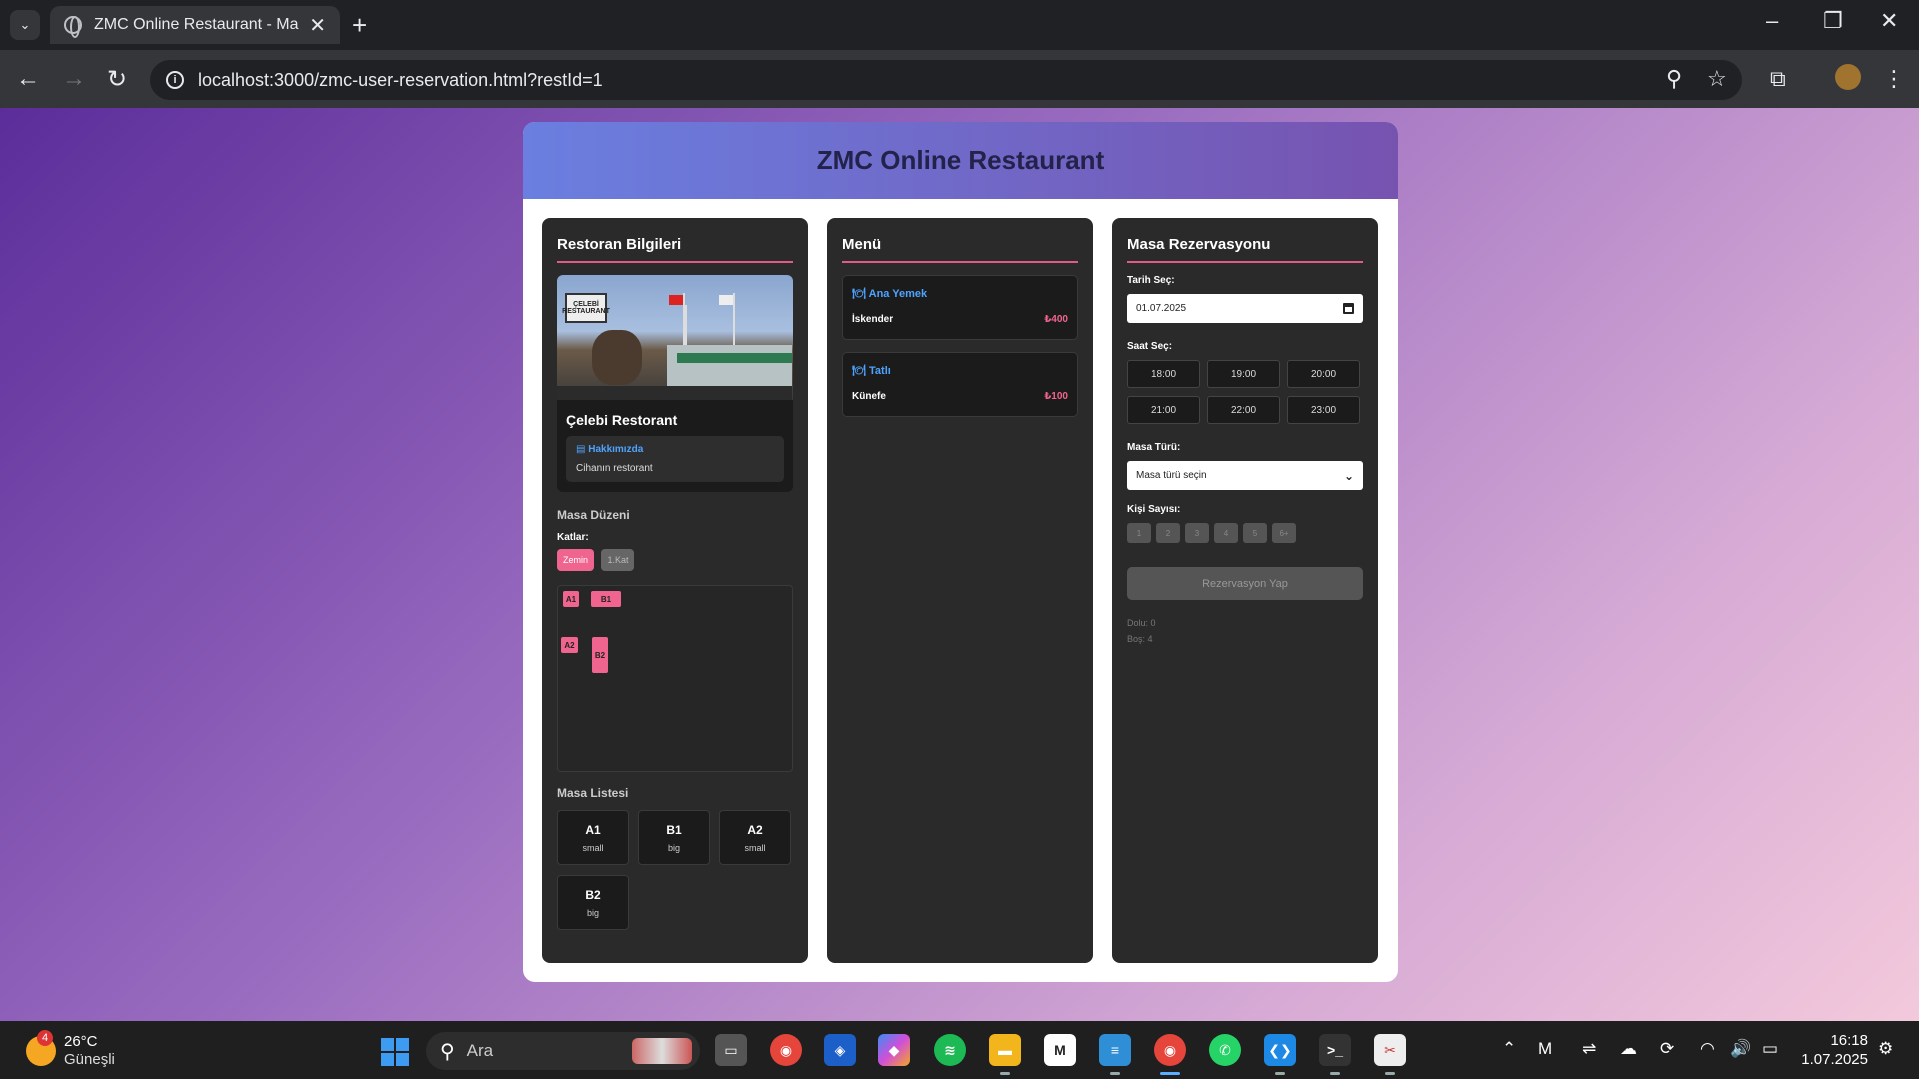 The height and width of the screenshot is (1079, 1919). What do you see at coordinates (1243, 374) in the screenshot?
I see `time-slot-button: 19:00` at bounding box center [1243, 374].